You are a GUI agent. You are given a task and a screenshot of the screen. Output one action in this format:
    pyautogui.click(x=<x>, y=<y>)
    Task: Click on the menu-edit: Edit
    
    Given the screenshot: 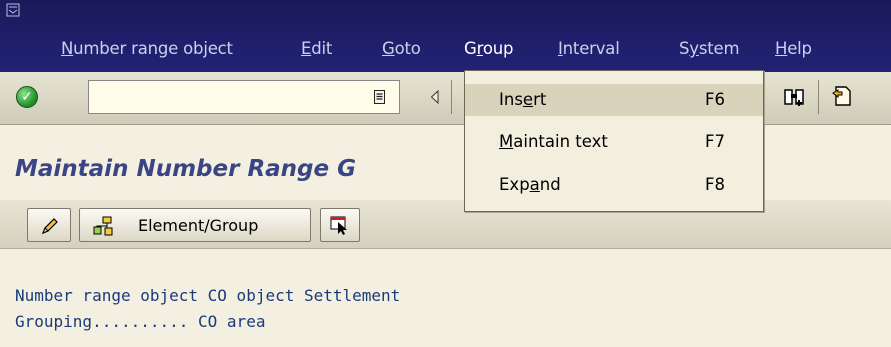 What is the action you would take?
    pyautogui.click(x=316, y=48)
    